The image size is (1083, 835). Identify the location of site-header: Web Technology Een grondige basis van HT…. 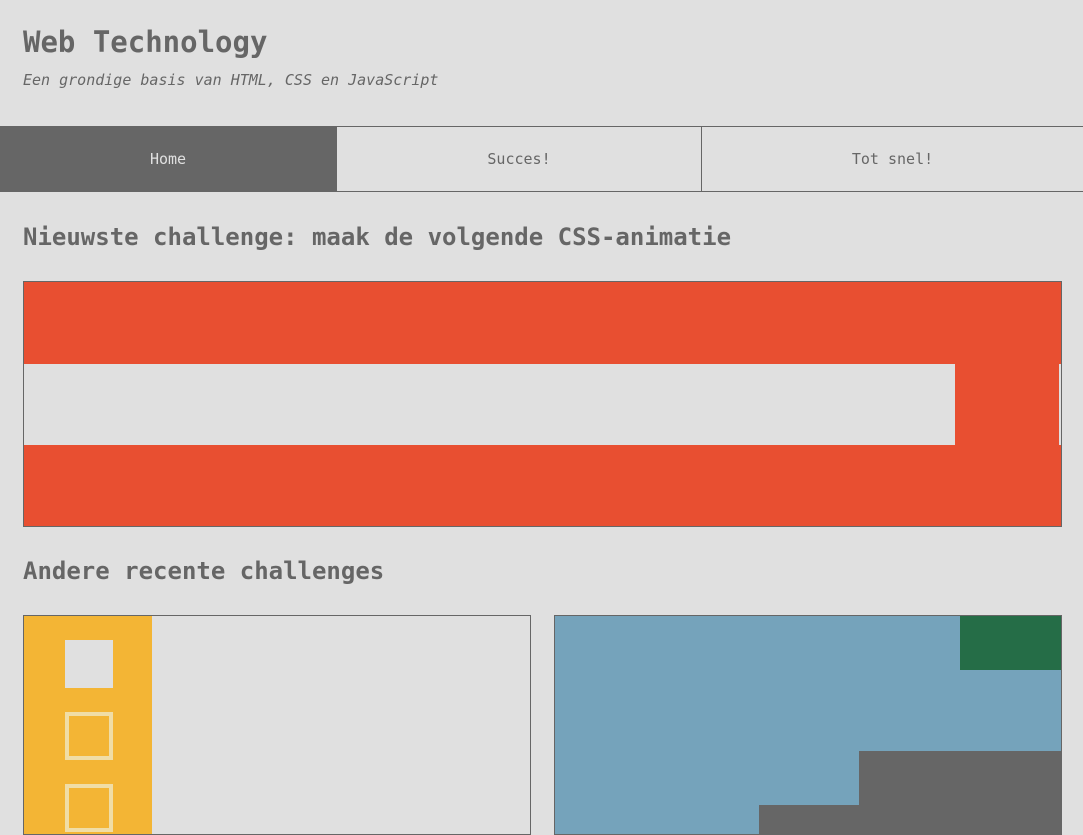
(230, 57).